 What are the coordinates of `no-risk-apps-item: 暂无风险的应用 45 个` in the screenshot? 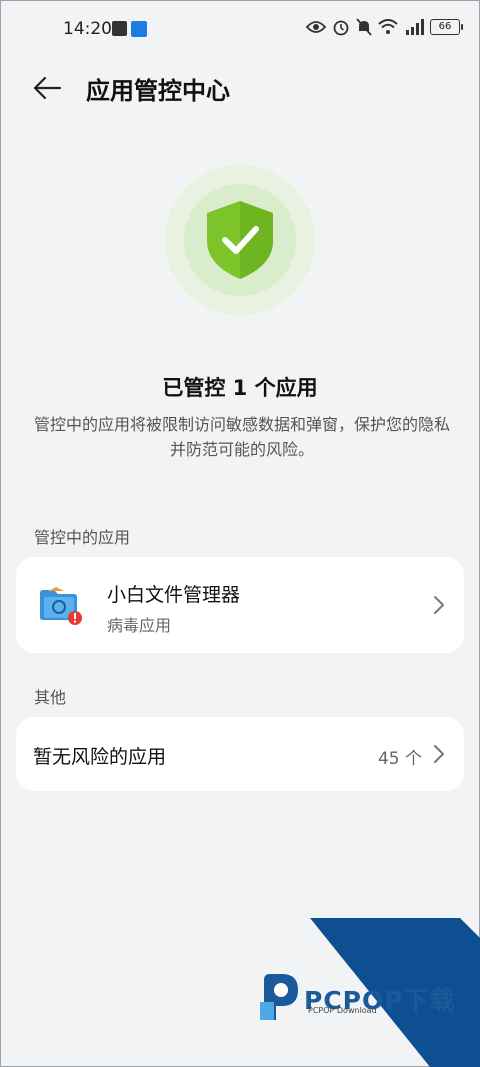 It's located at (240, 754).